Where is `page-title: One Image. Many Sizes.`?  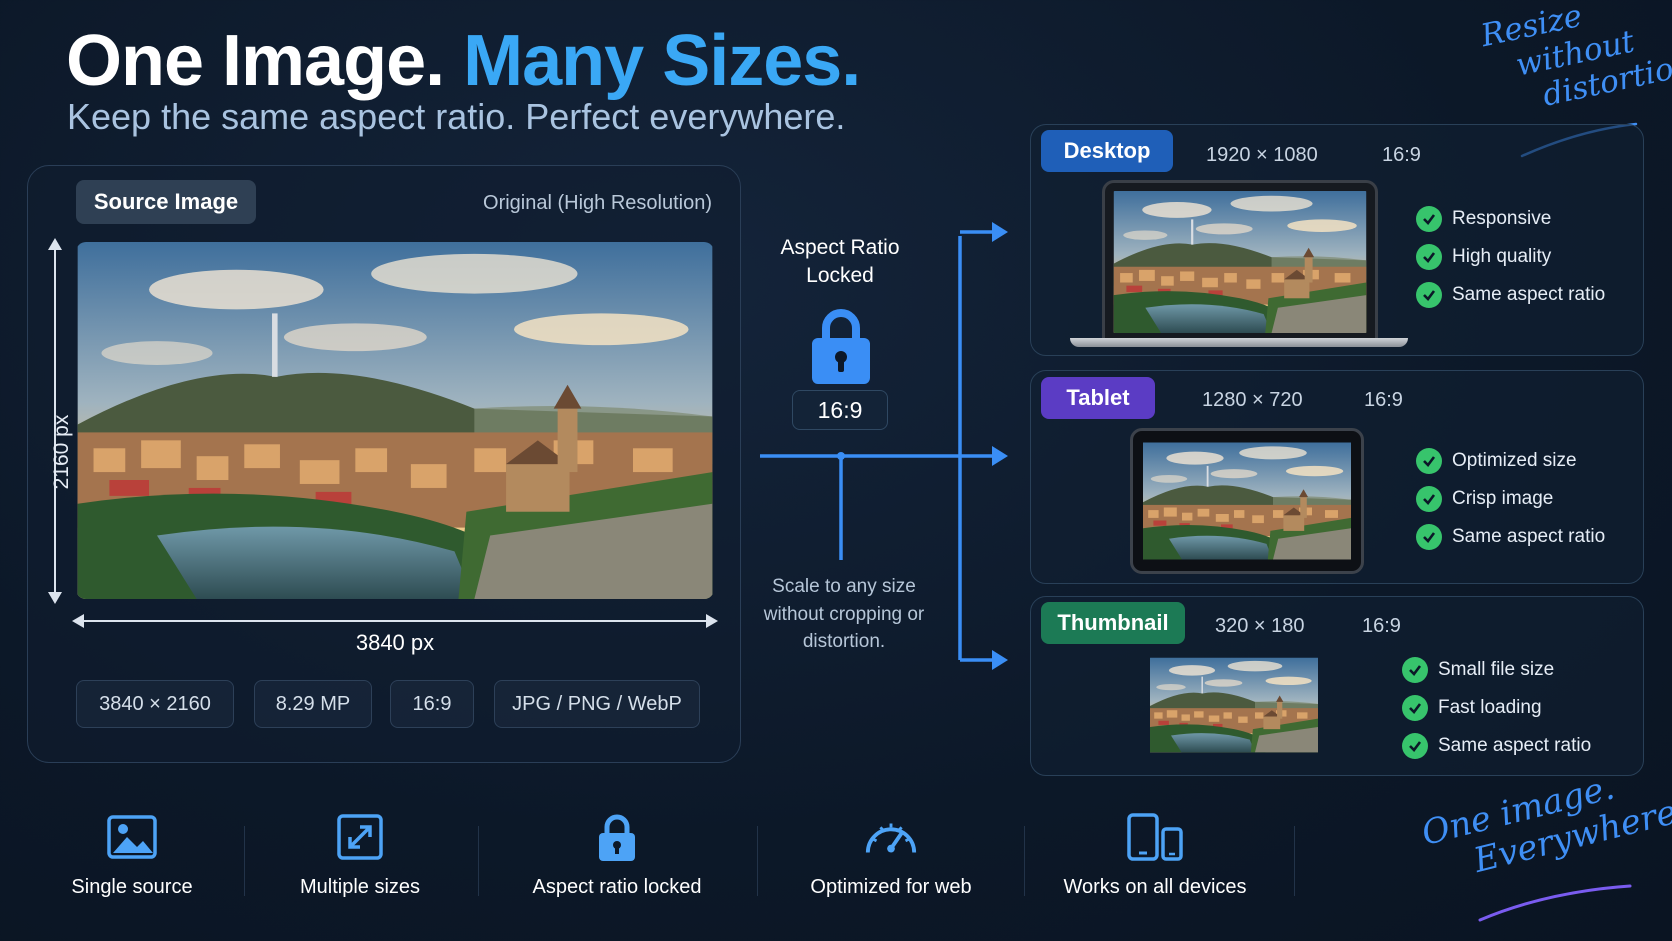 page-title: One Image. Many Sizes. is located at coordinates (463, 61).